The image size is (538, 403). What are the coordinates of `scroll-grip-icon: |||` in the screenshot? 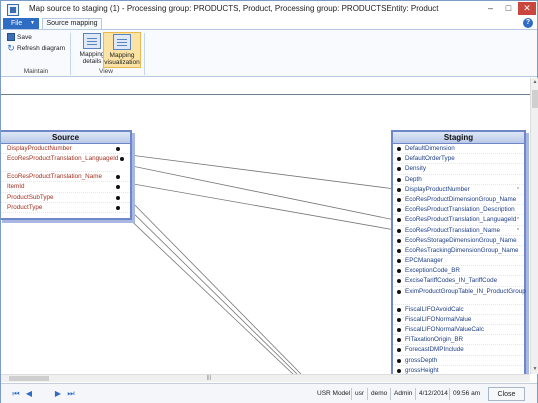 It's located at (212, 378).